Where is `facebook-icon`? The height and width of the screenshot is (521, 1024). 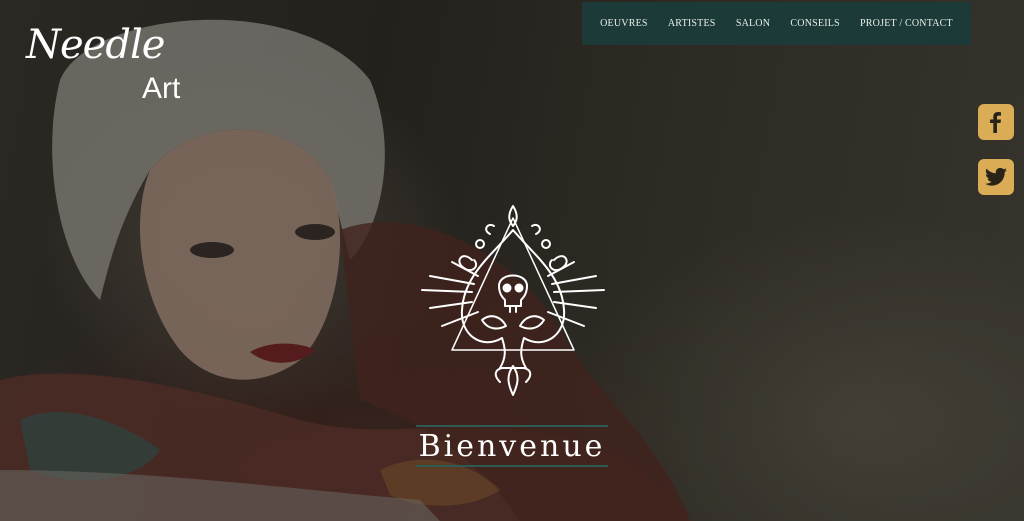 facebook-icon is located at coordinates (995, 122).